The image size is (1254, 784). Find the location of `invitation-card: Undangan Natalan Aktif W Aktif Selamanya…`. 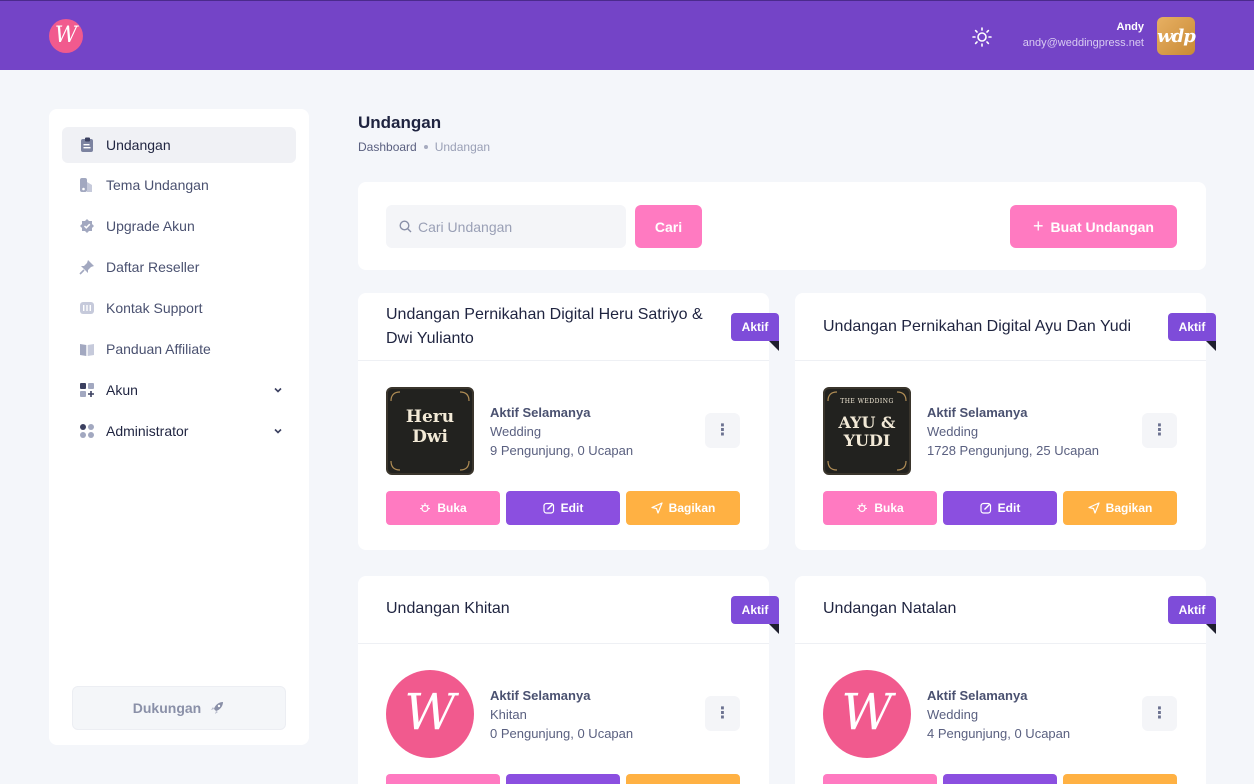

invitation-card: Undangan Natalan Aktif W Aktif Selamanya… is located at coordinates (1005, 680).